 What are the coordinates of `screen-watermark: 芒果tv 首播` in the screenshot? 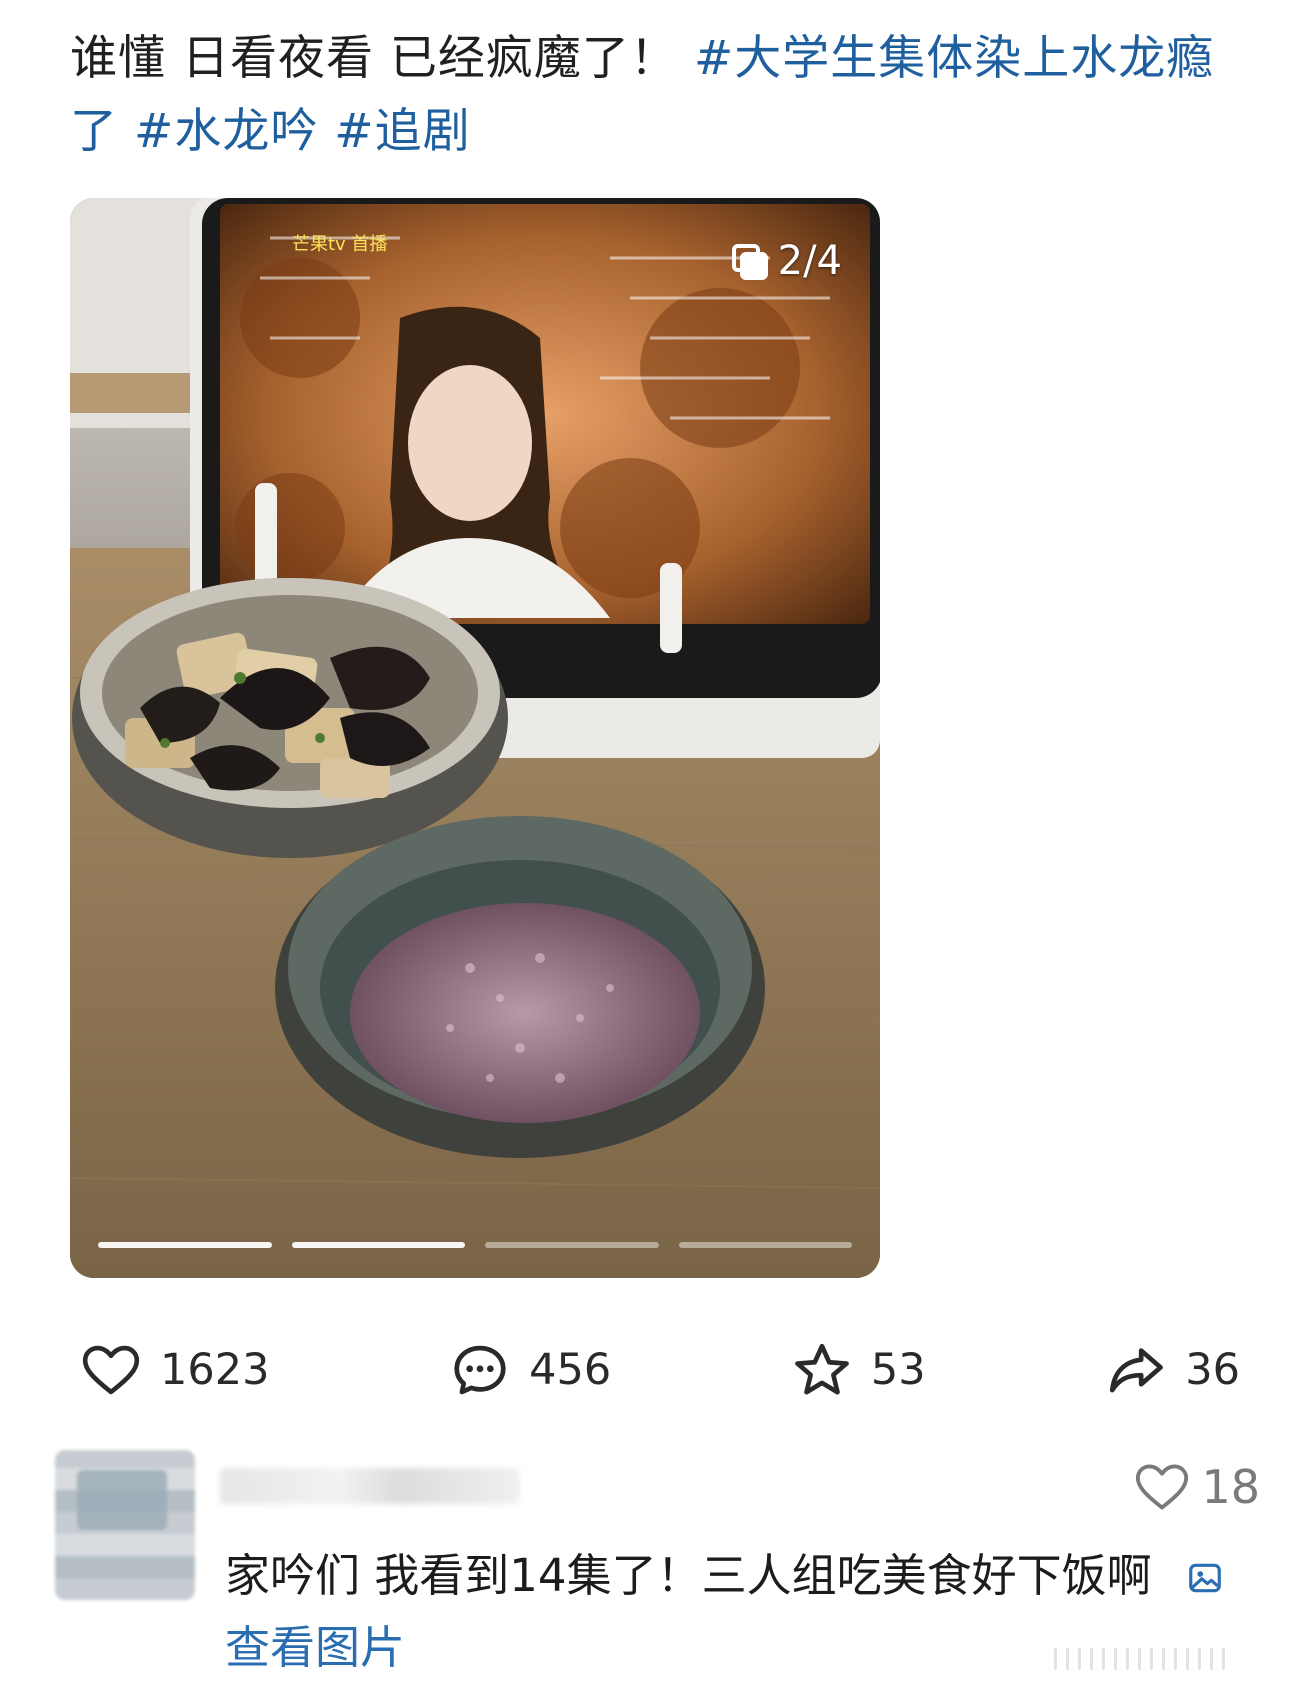 It's located at (339, 244).